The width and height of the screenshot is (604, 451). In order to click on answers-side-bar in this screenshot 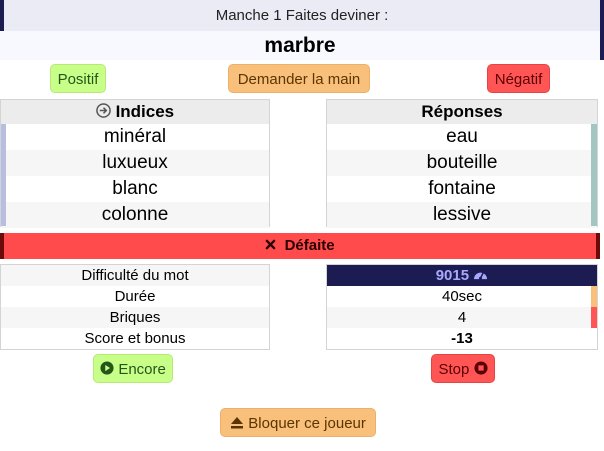, I will do `click(594, 175)`.